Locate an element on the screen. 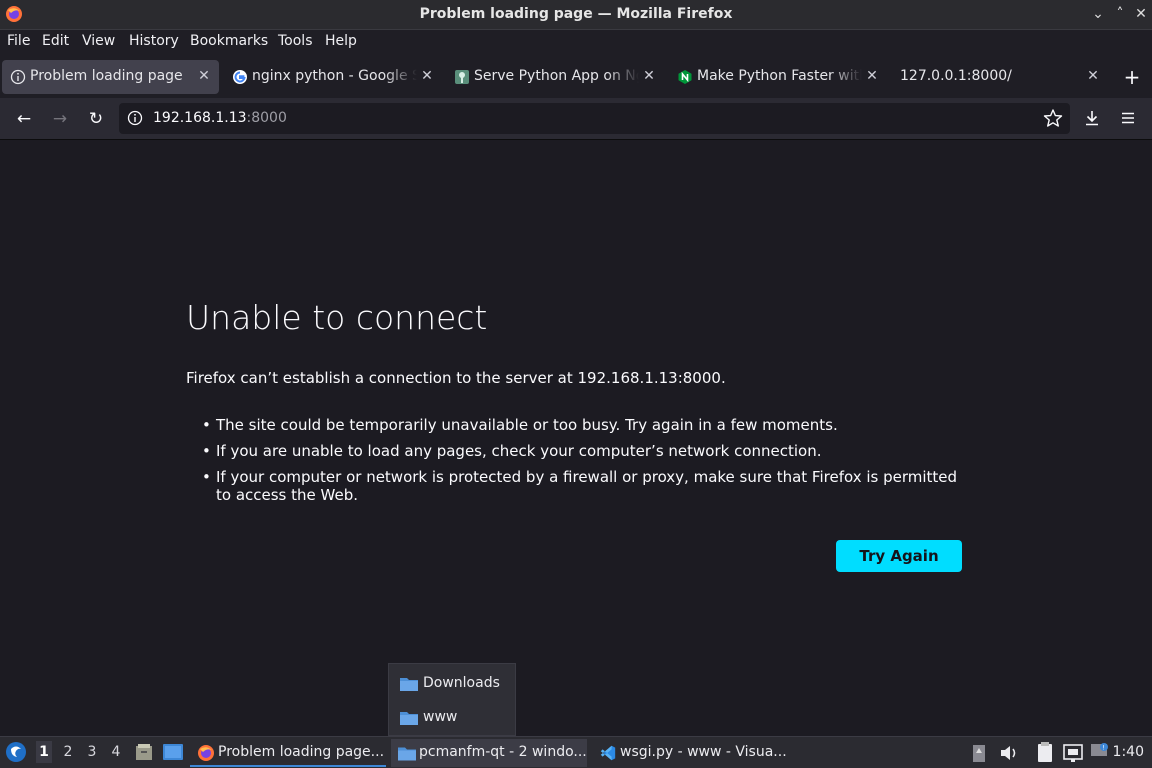 Image resolution: width=1152 pixels, height=768 pixels. file-manager-launcher-icon is located at coordinates (144, 752).